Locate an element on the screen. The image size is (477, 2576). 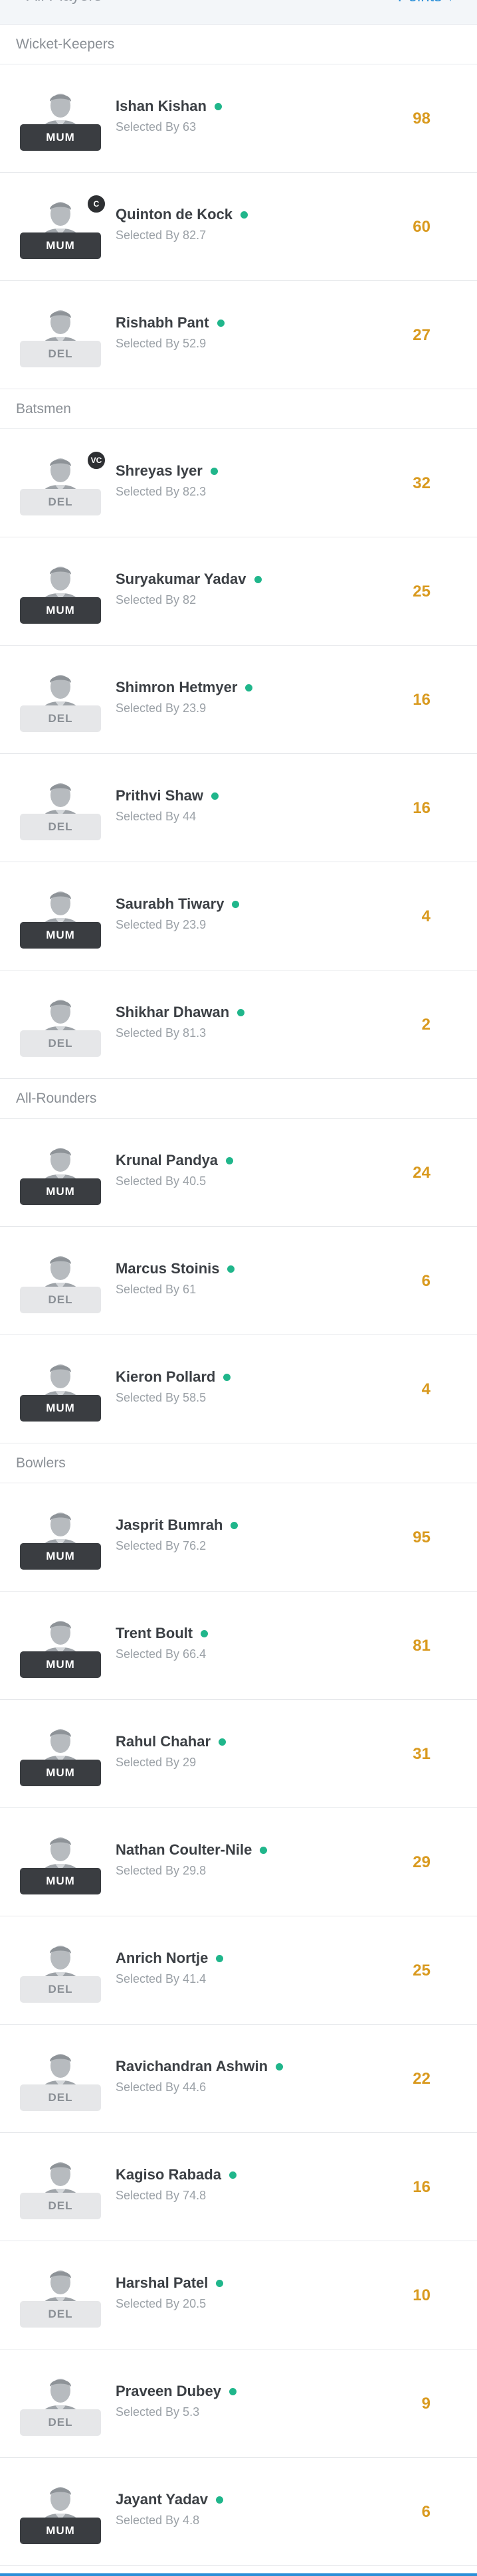
player-row: MUM C Quinton de Kock Selected By 82.7 60 is located at coordinates (238, 227).